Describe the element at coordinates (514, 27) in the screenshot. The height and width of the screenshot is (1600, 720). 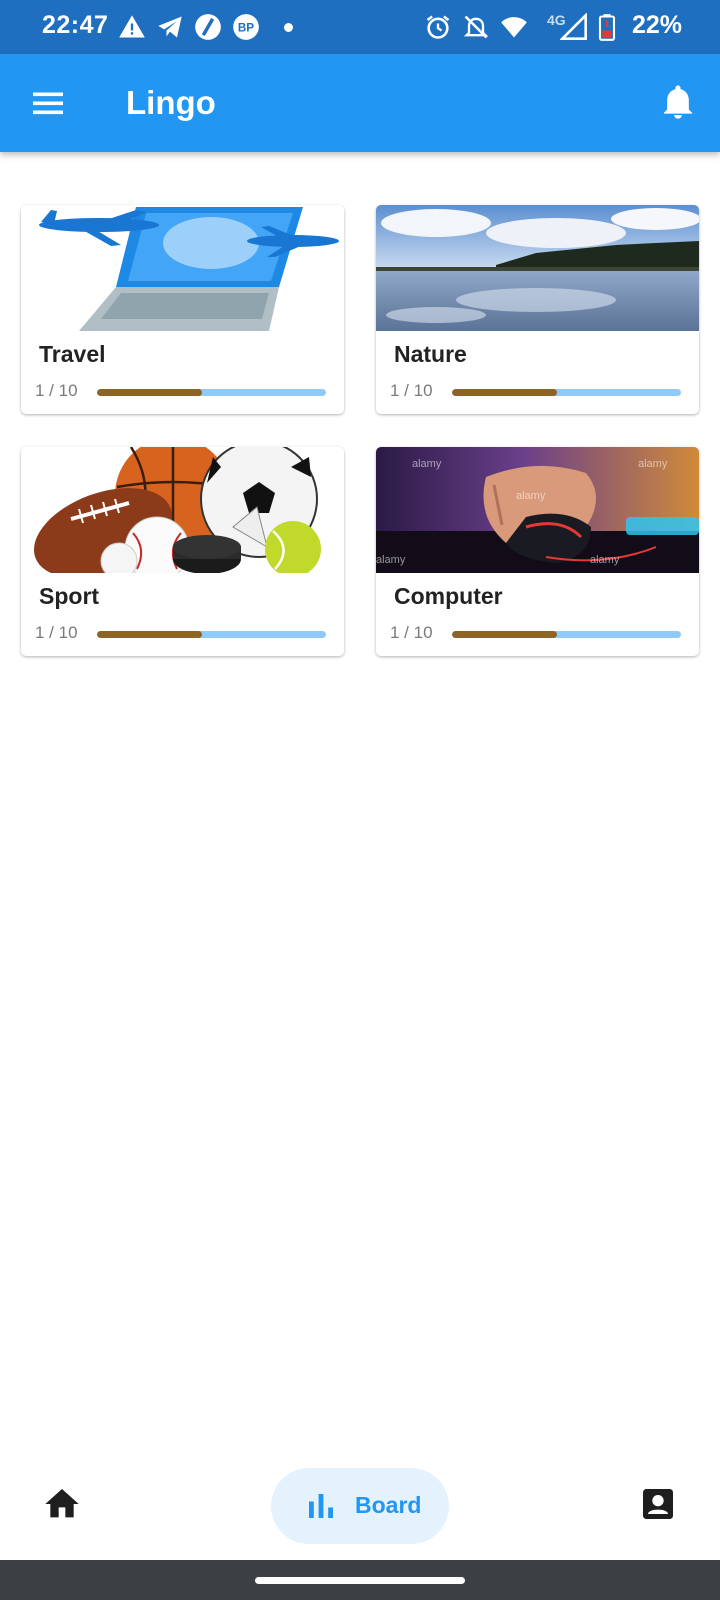
I see `wifi-icon` at that location.